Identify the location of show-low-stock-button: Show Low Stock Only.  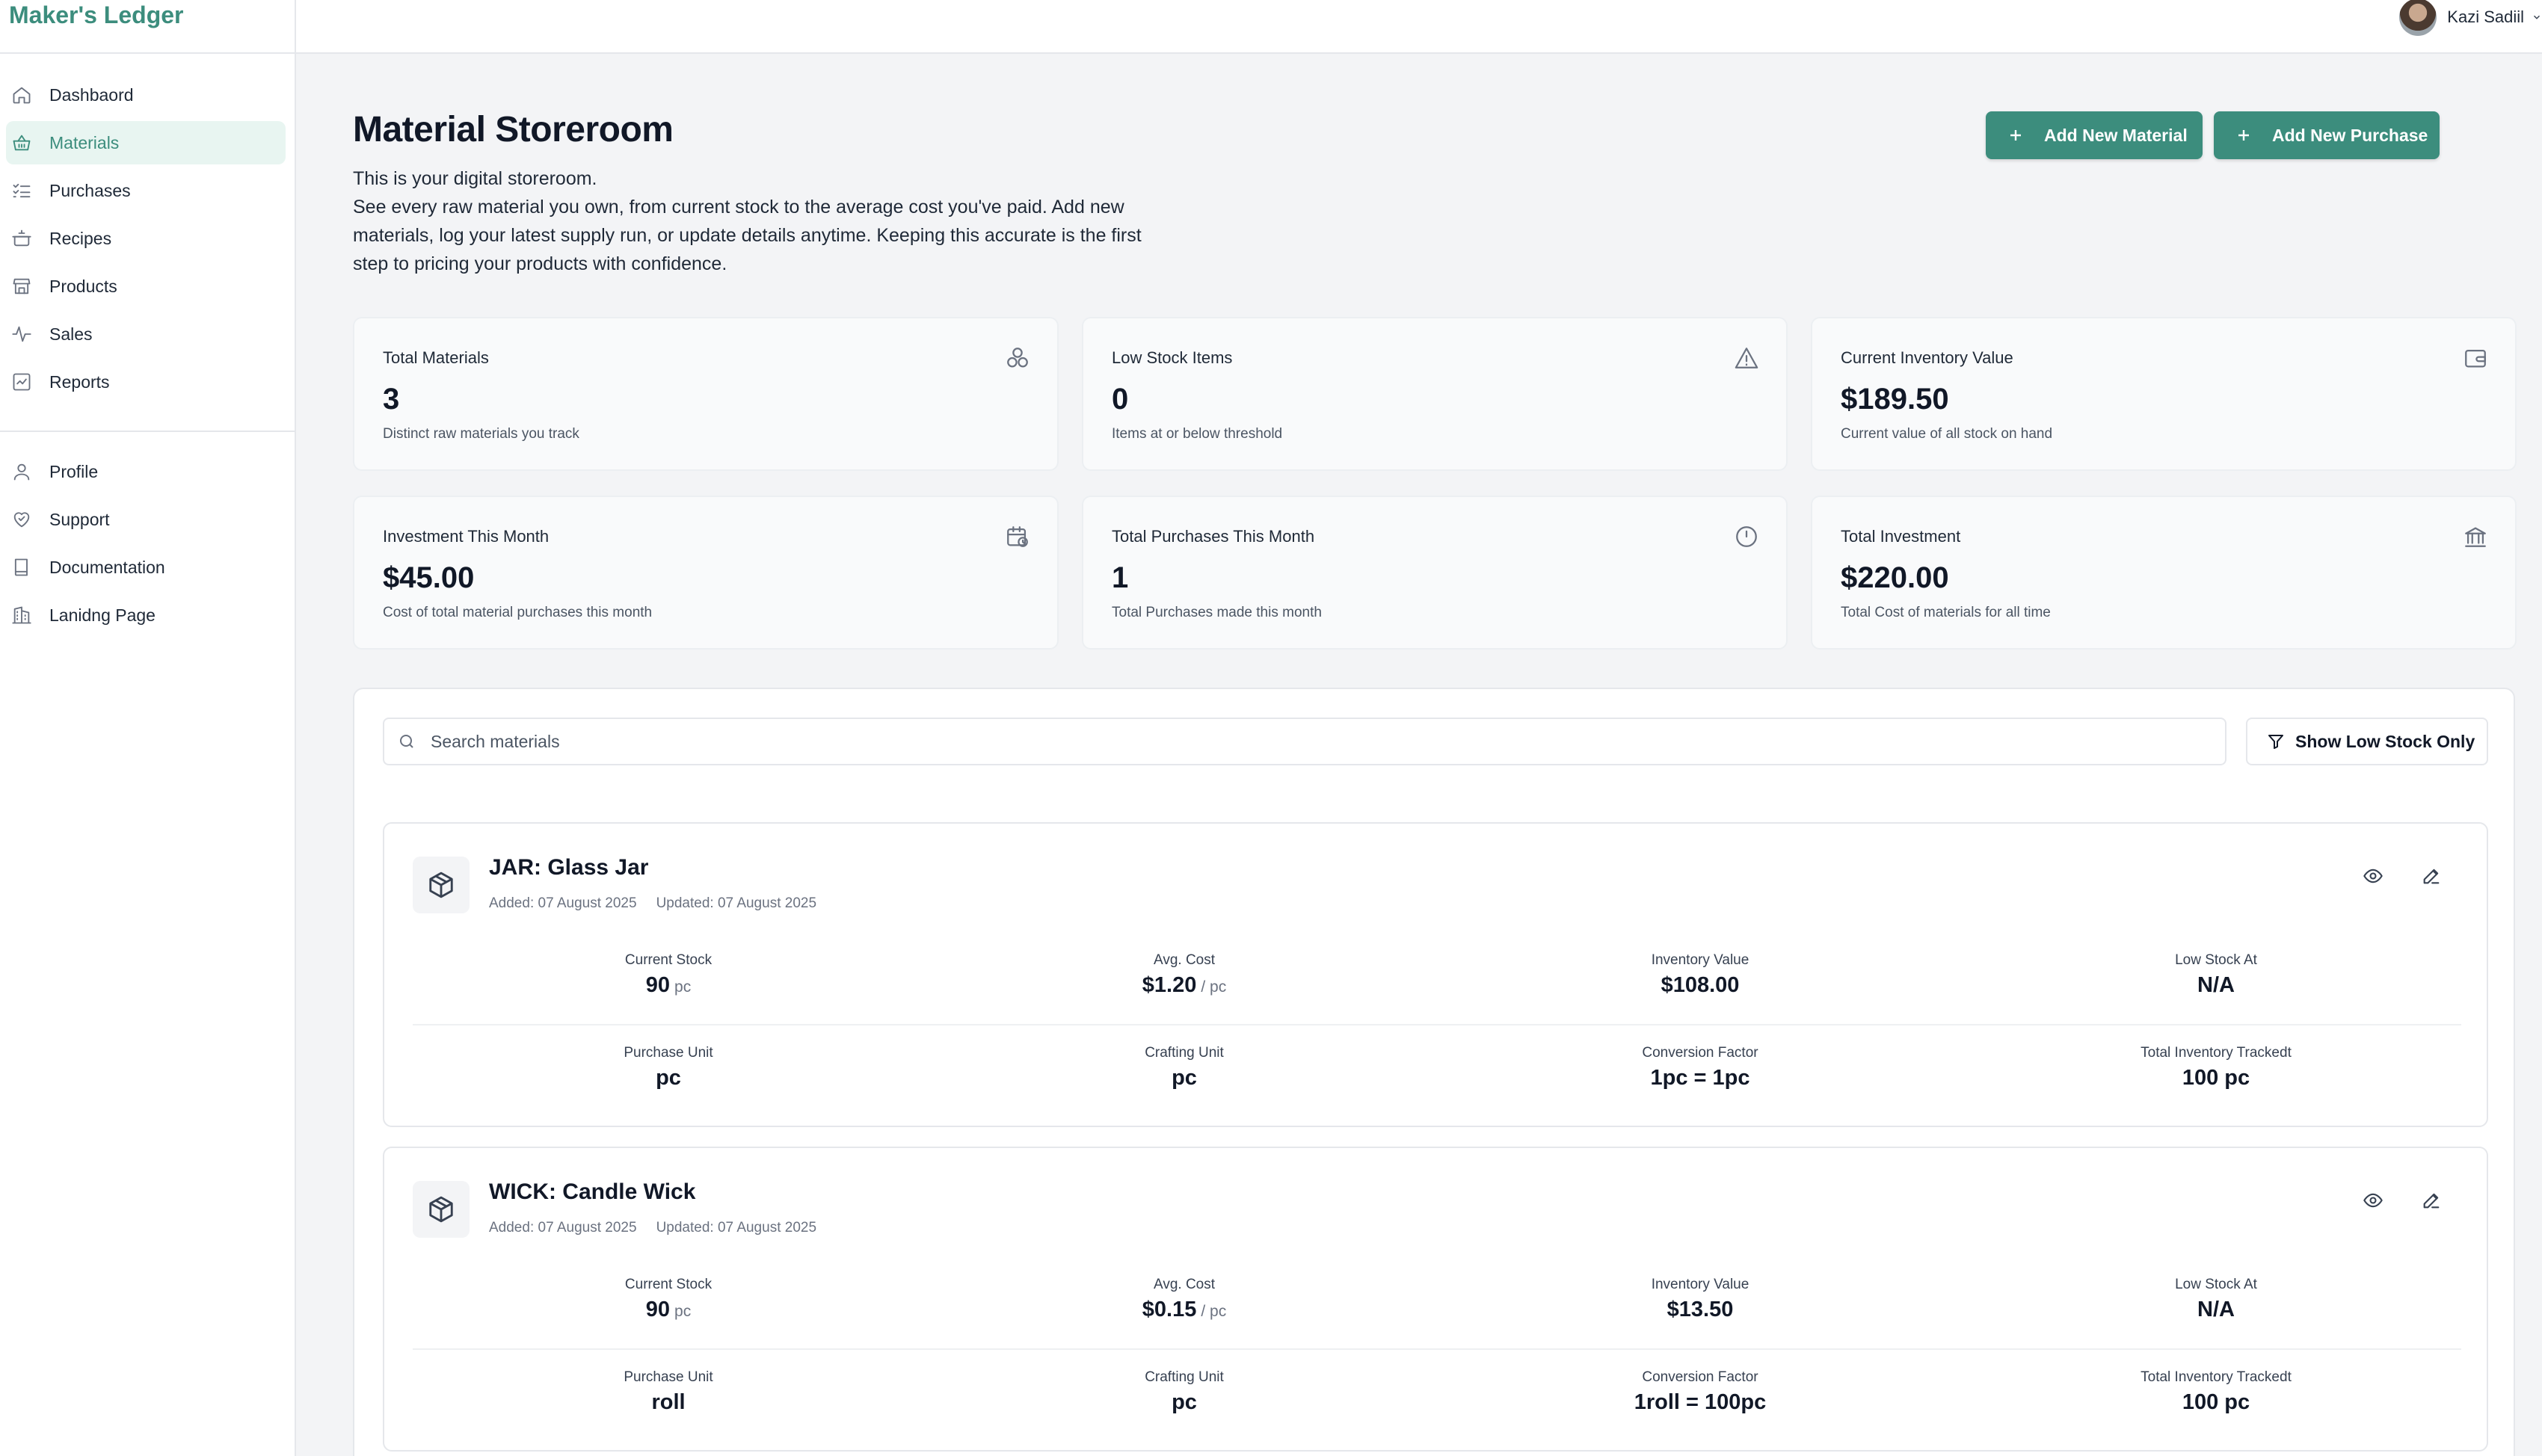
(2367, 741).